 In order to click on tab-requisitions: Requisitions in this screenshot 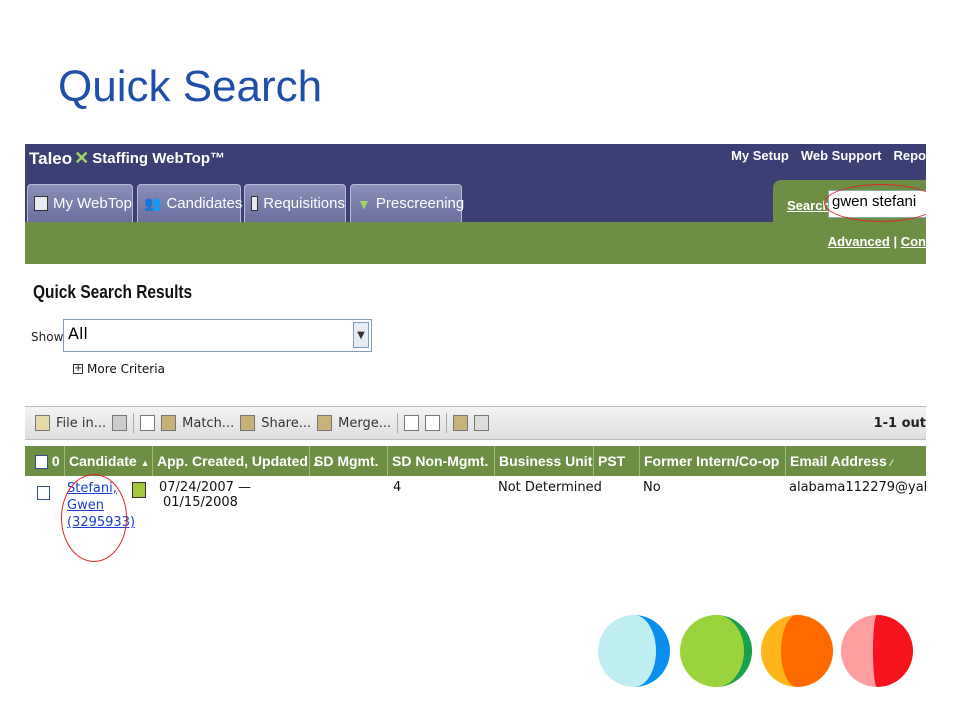, I will do `click(295, 203)`.